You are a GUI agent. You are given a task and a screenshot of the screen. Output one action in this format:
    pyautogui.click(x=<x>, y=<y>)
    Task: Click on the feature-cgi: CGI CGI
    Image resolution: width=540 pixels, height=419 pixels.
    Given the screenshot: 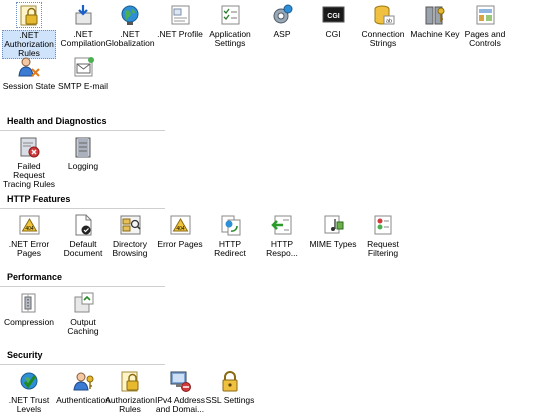 What is the action you would take?
    pyautogui.click(x=333, y=21)
    